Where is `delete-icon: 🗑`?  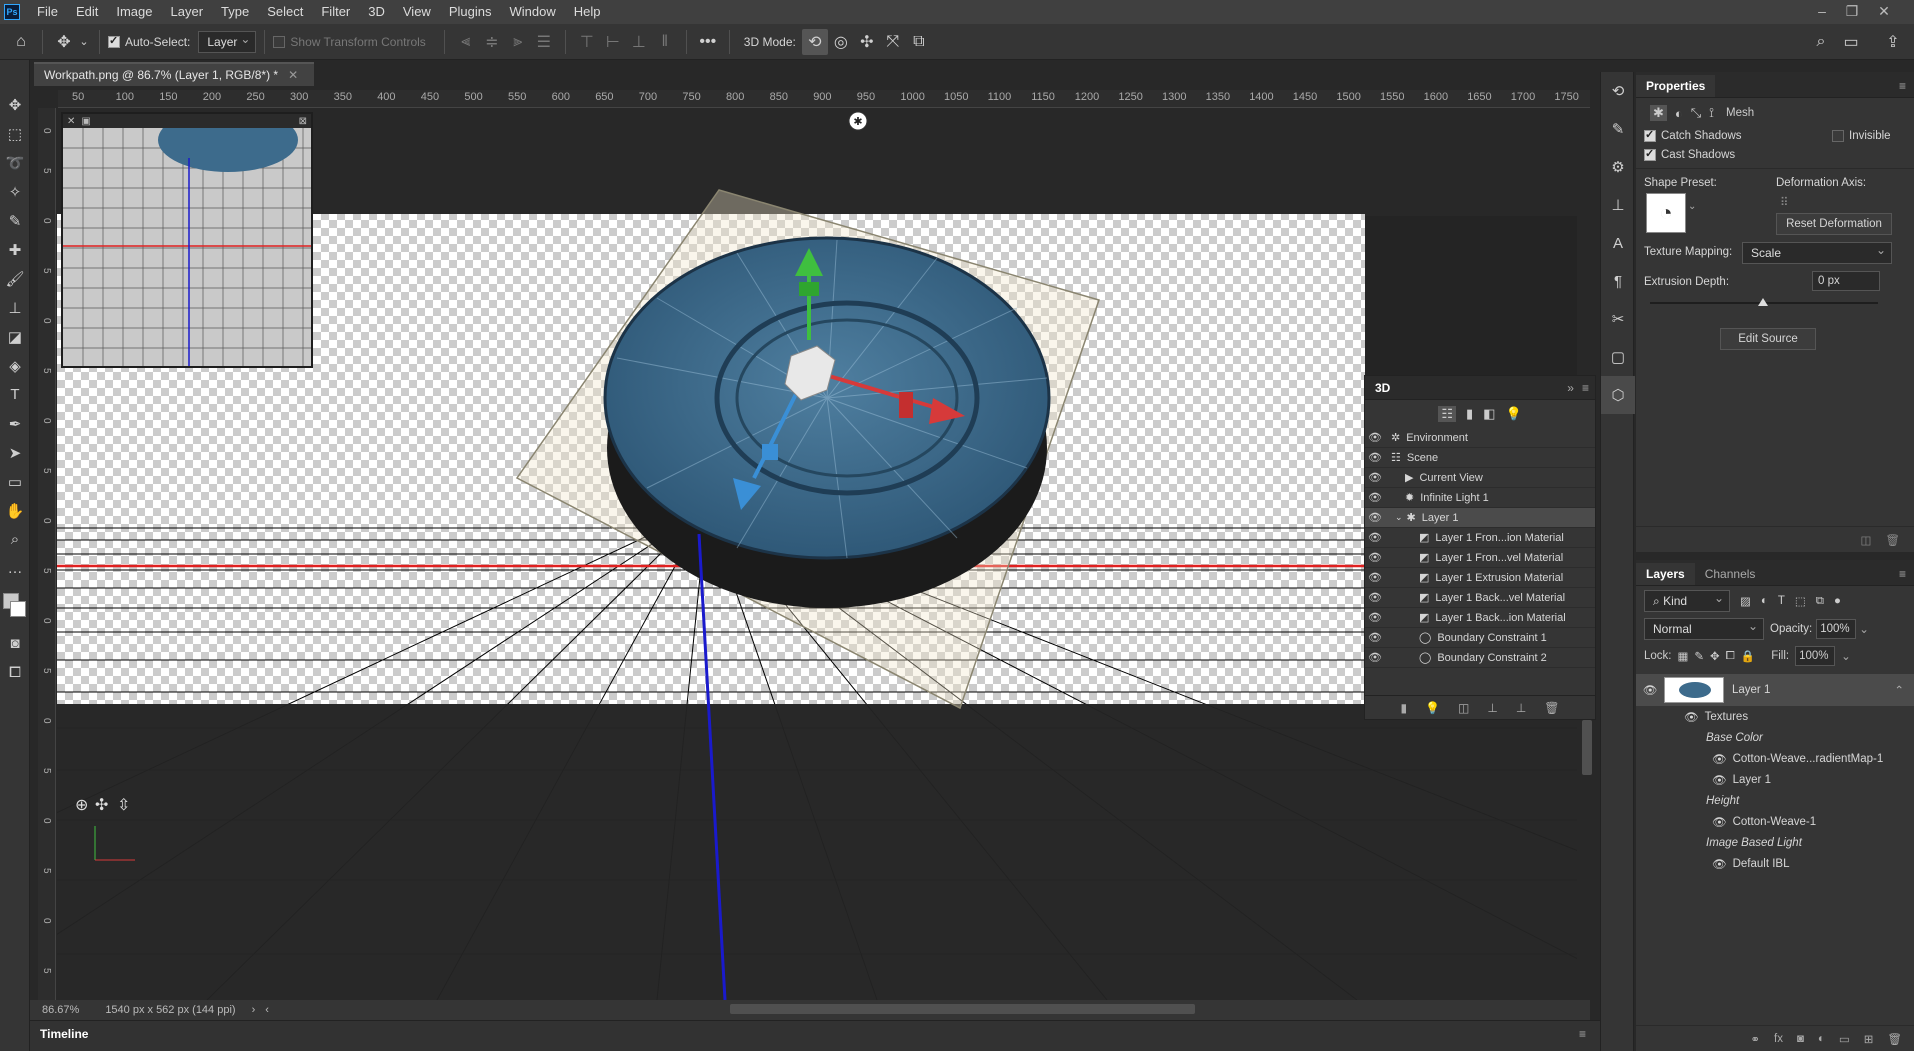
delete-icon: 🗑 is located at coordinates (1551, 708).